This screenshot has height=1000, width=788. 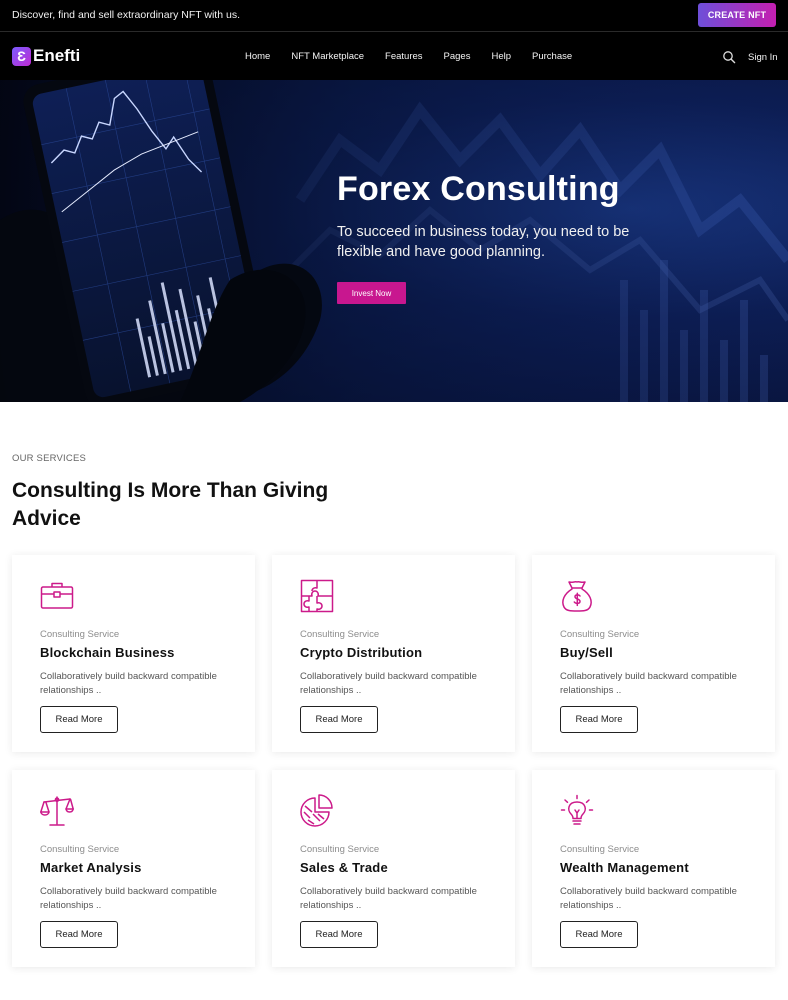 What do you see at coordinates (21, 56) in the screenshot?
I see `logo-mark: Ɛ` at bounding box center [21, 56].